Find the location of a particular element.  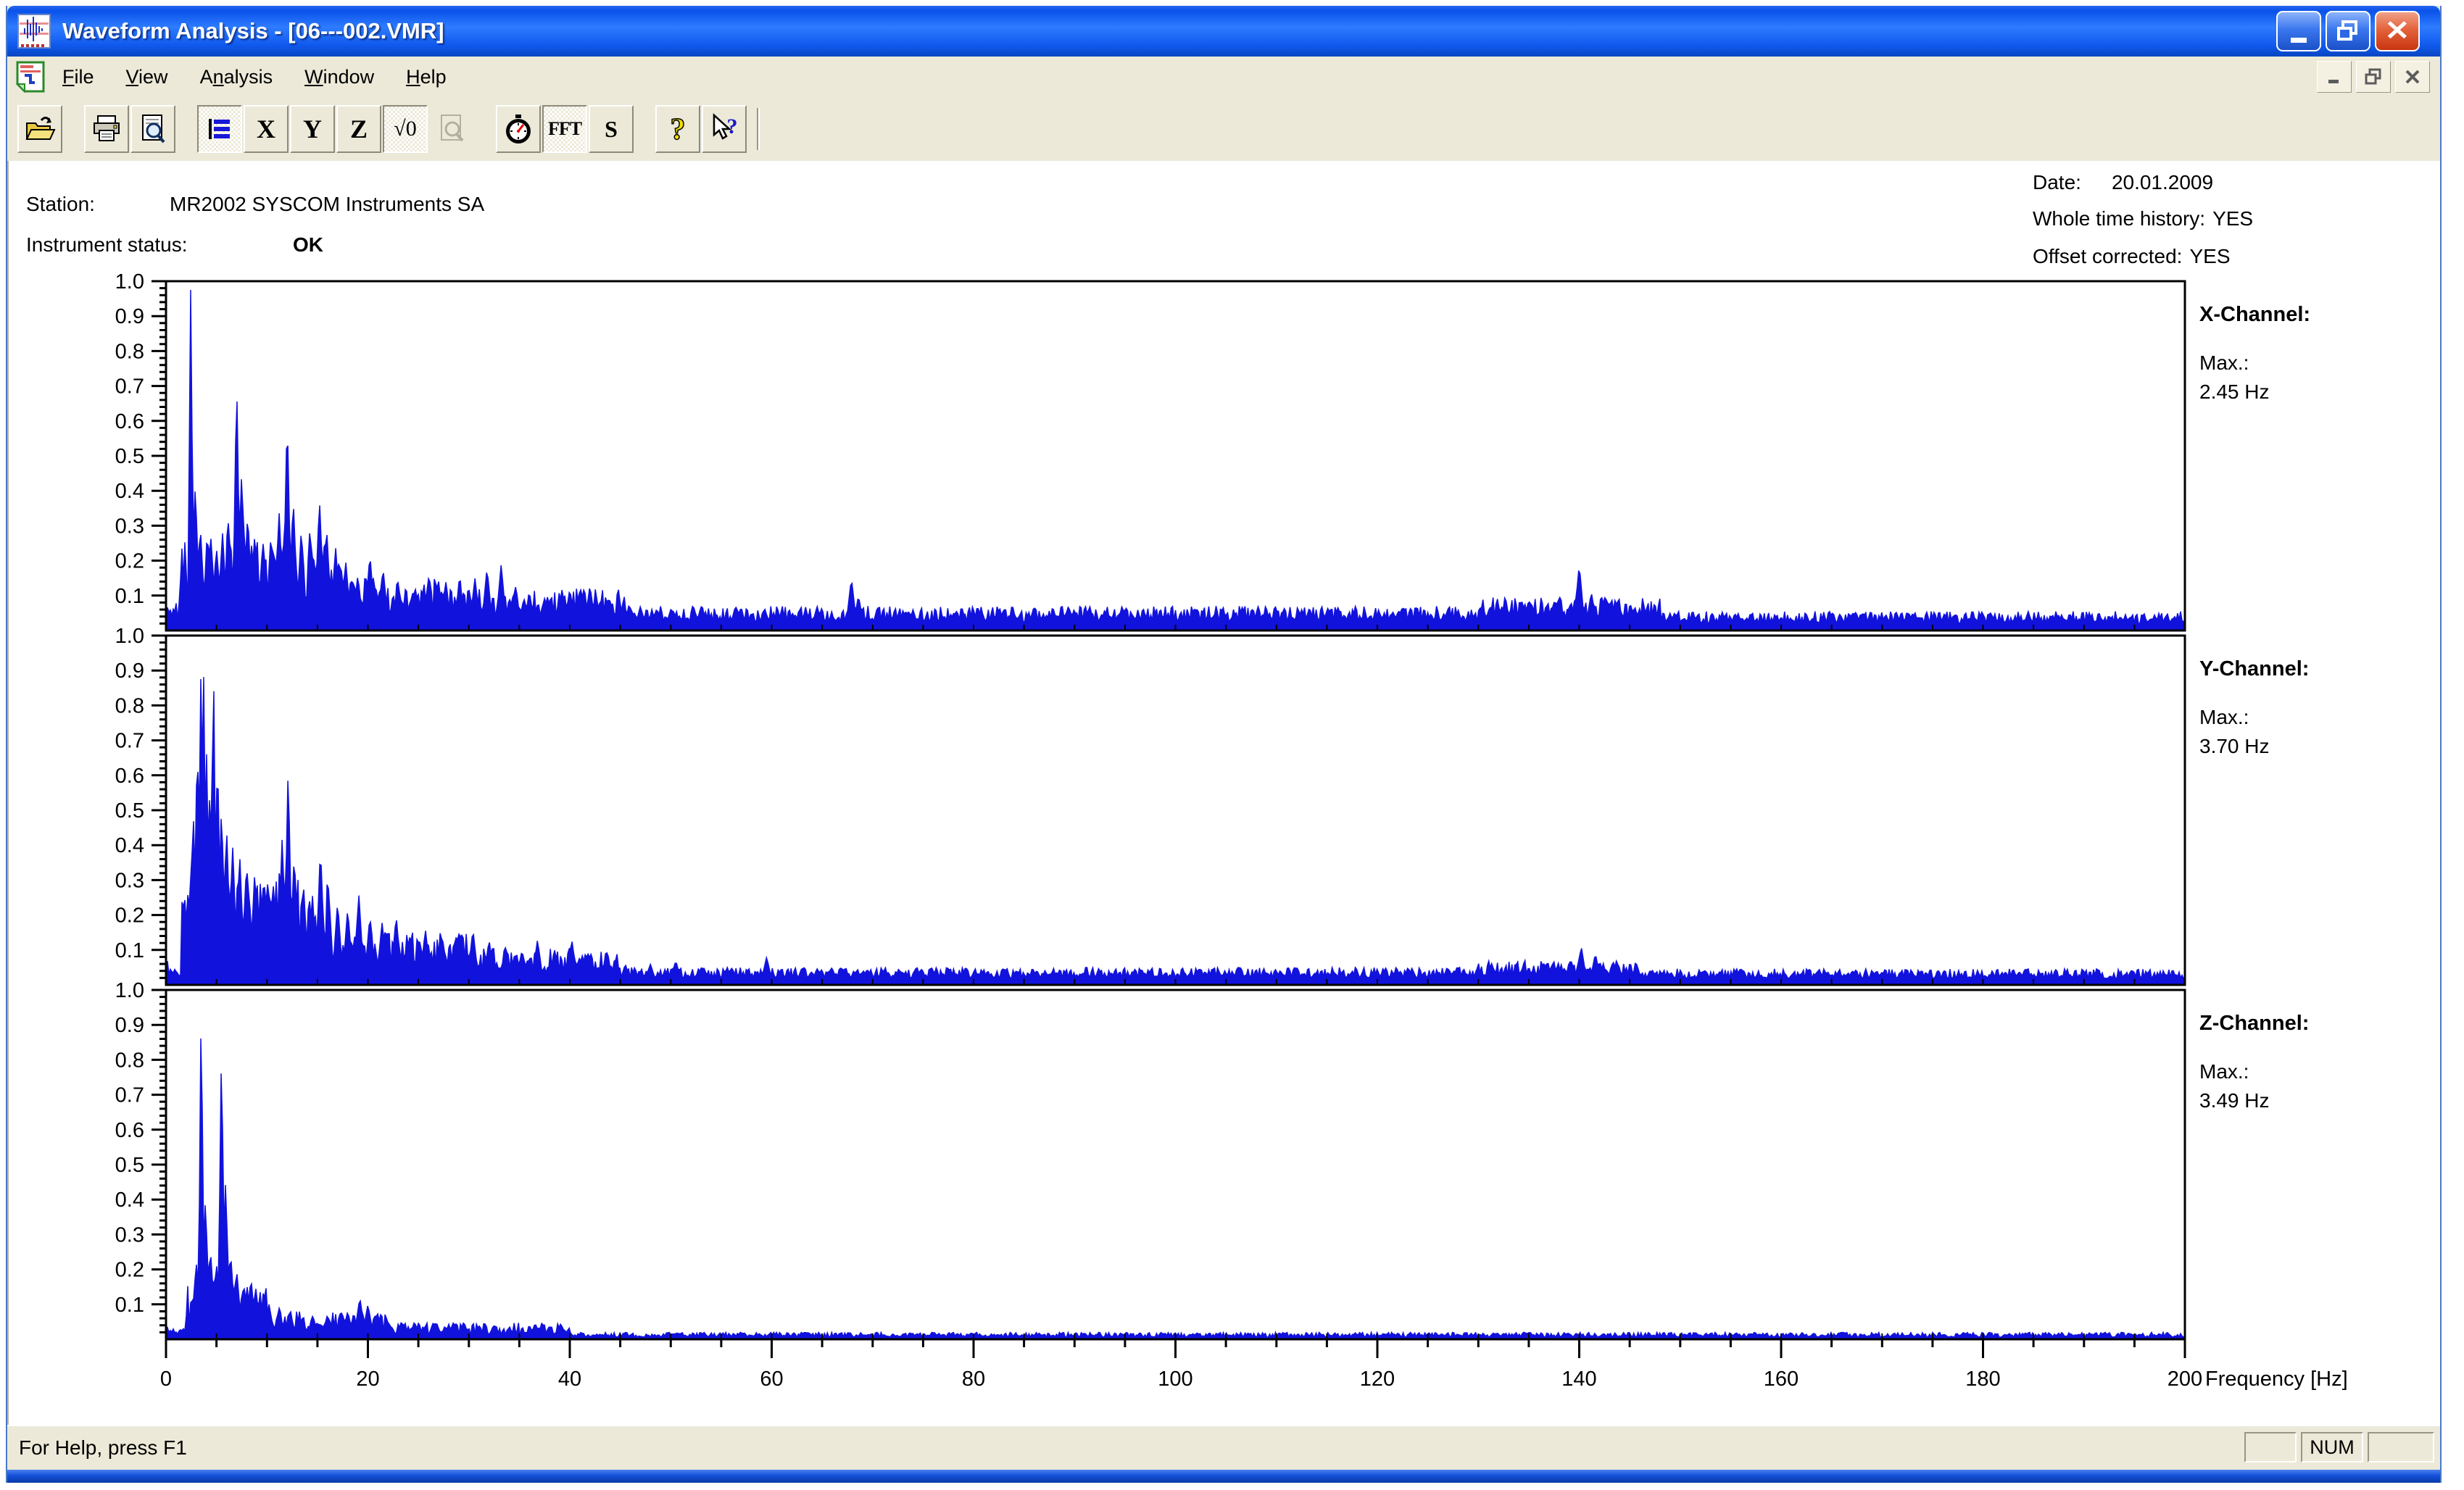

menu-window: Window is located at coordinates (340, 77).